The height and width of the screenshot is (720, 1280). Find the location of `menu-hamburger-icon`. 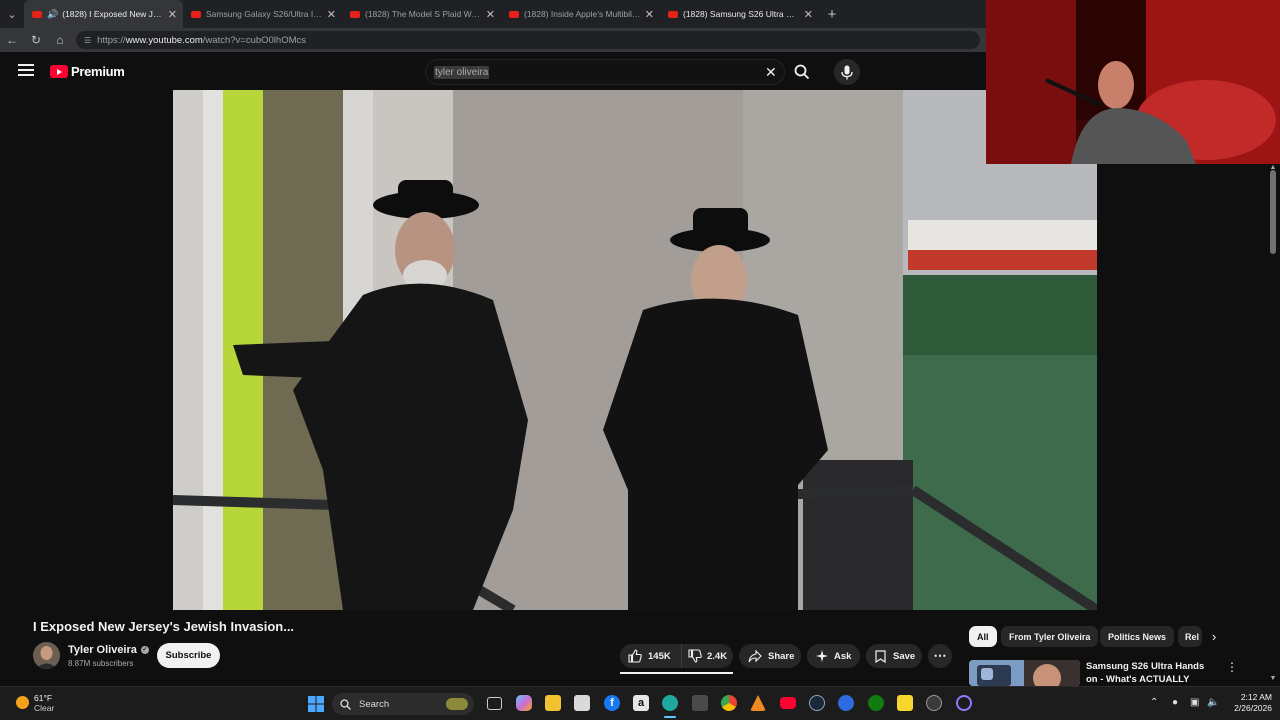

menu-hamburger-icon is located at coordinates (26, 70).